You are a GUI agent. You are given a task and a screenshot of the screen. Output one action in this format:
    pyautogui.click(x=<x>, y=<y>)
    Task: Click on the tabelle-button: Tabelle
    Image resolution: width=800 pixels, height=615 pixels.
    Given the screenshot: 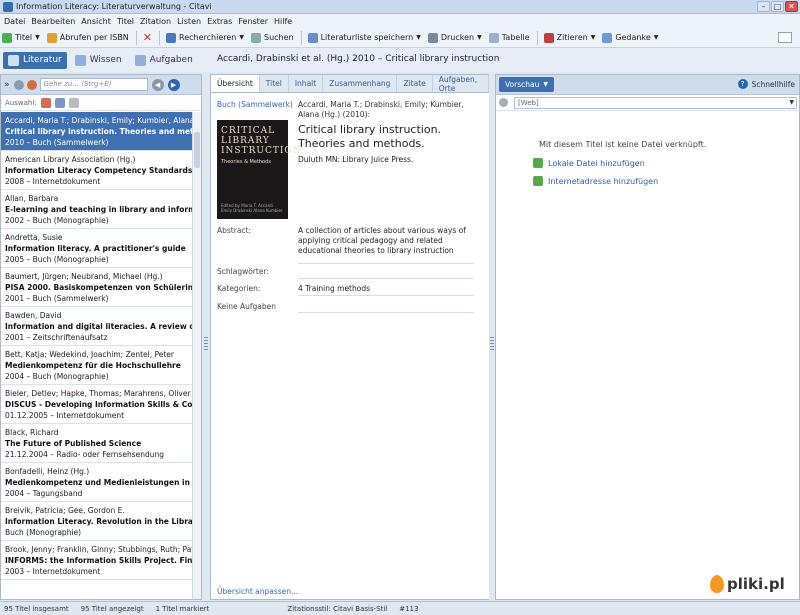 What is the action you would take?
    pyautogui.click(x=509, y=37)
    